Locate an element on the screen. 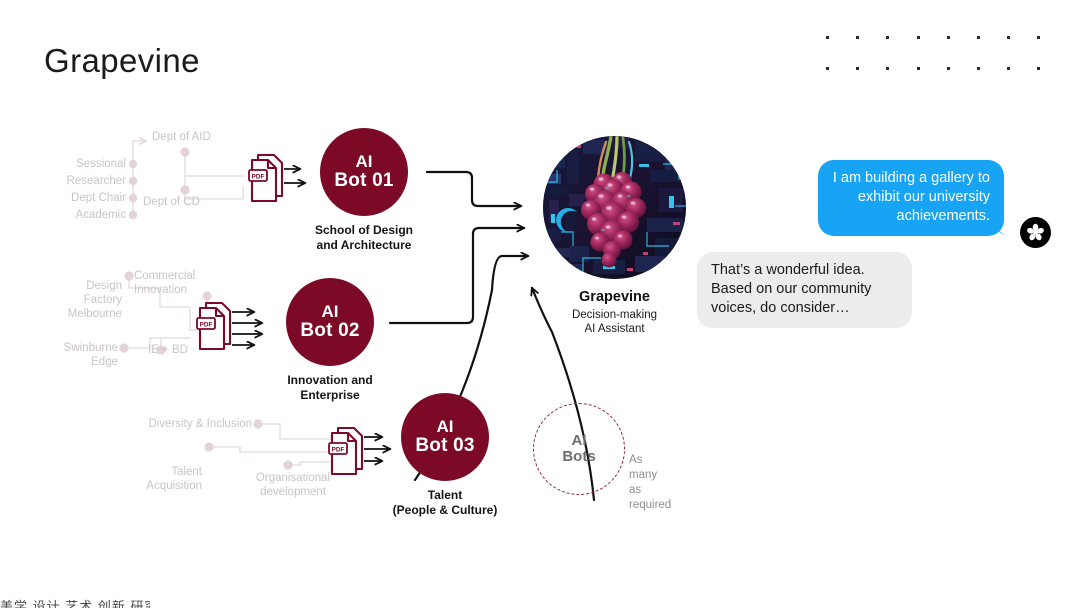 The height and width of the screenshot is (608, 1080). source-label-swinburne-edge: Swinburne Edge is located at coordinates (90, 355).